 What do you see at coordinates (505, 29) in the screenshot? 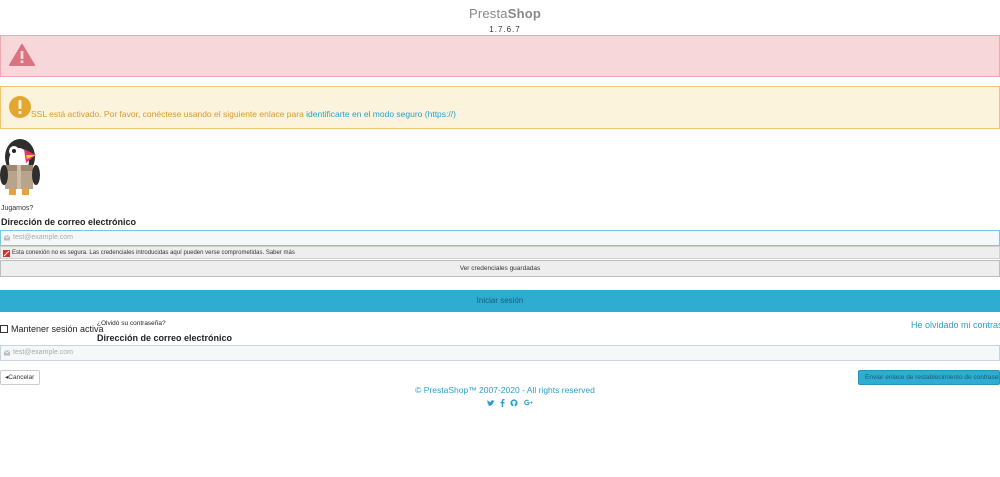
I see `version-number: 1.7.6.7` at bounding box center [505, 29].